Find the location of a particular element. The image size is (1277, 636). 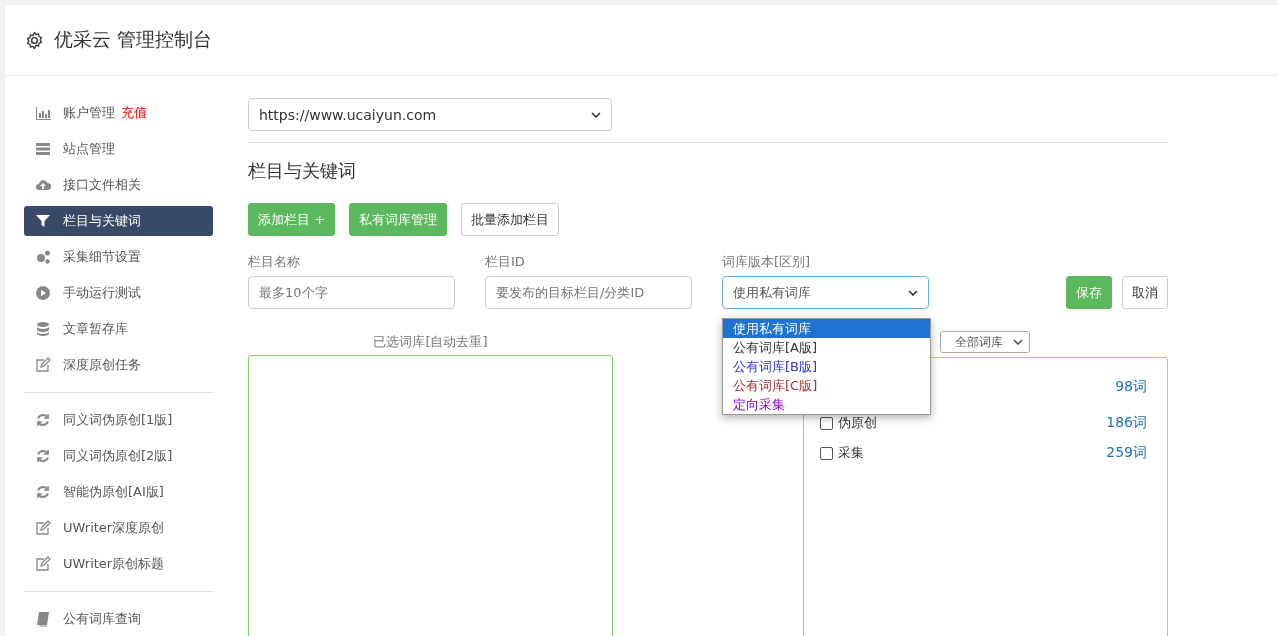

sidebar-item: 深度原创任务 is located at coordinates (118, 365).